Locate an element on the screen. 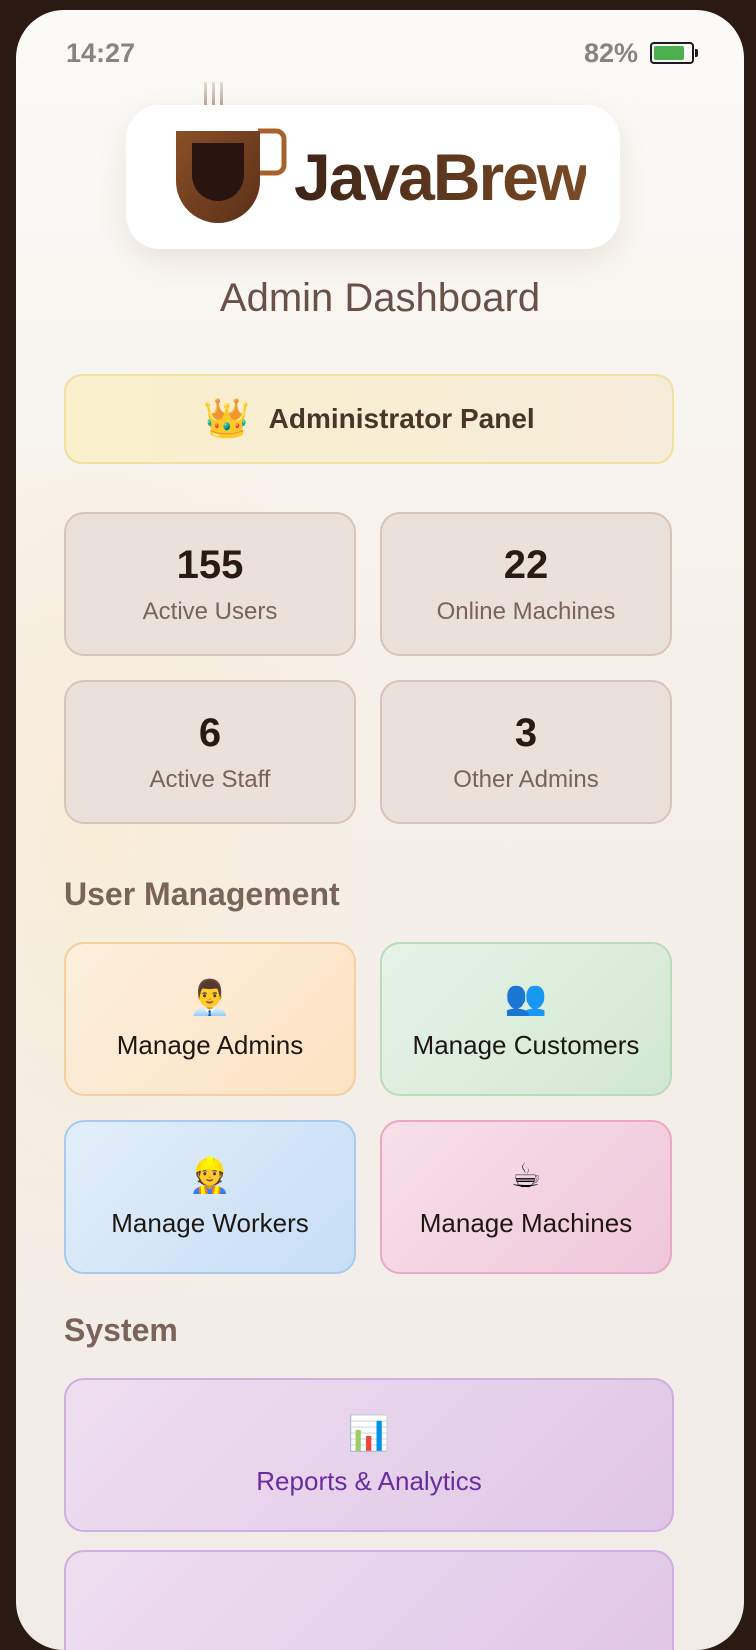  logo-card: JavaBrew is located at coordinates (373, 177).